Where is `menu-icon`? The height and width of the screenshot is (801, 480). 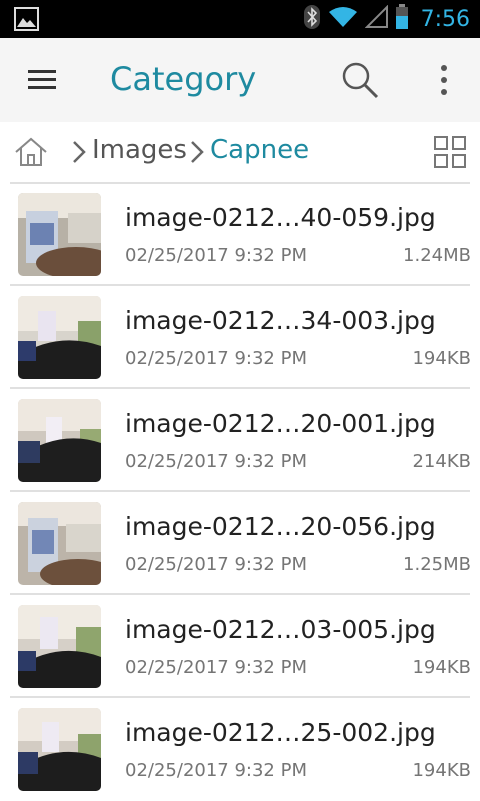 menu-icon is located at coordinates (42, 80).